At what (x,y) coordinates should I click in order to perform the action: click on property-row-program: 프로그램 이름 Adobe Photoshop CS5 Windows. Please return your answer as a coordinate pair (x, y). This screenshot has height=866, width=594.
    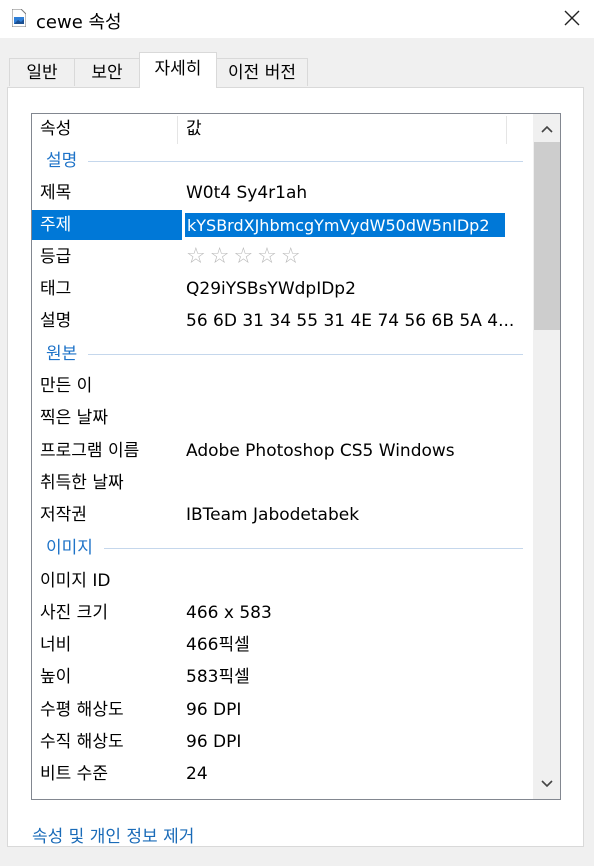
    Looking at the image, I should click on (282, 451).